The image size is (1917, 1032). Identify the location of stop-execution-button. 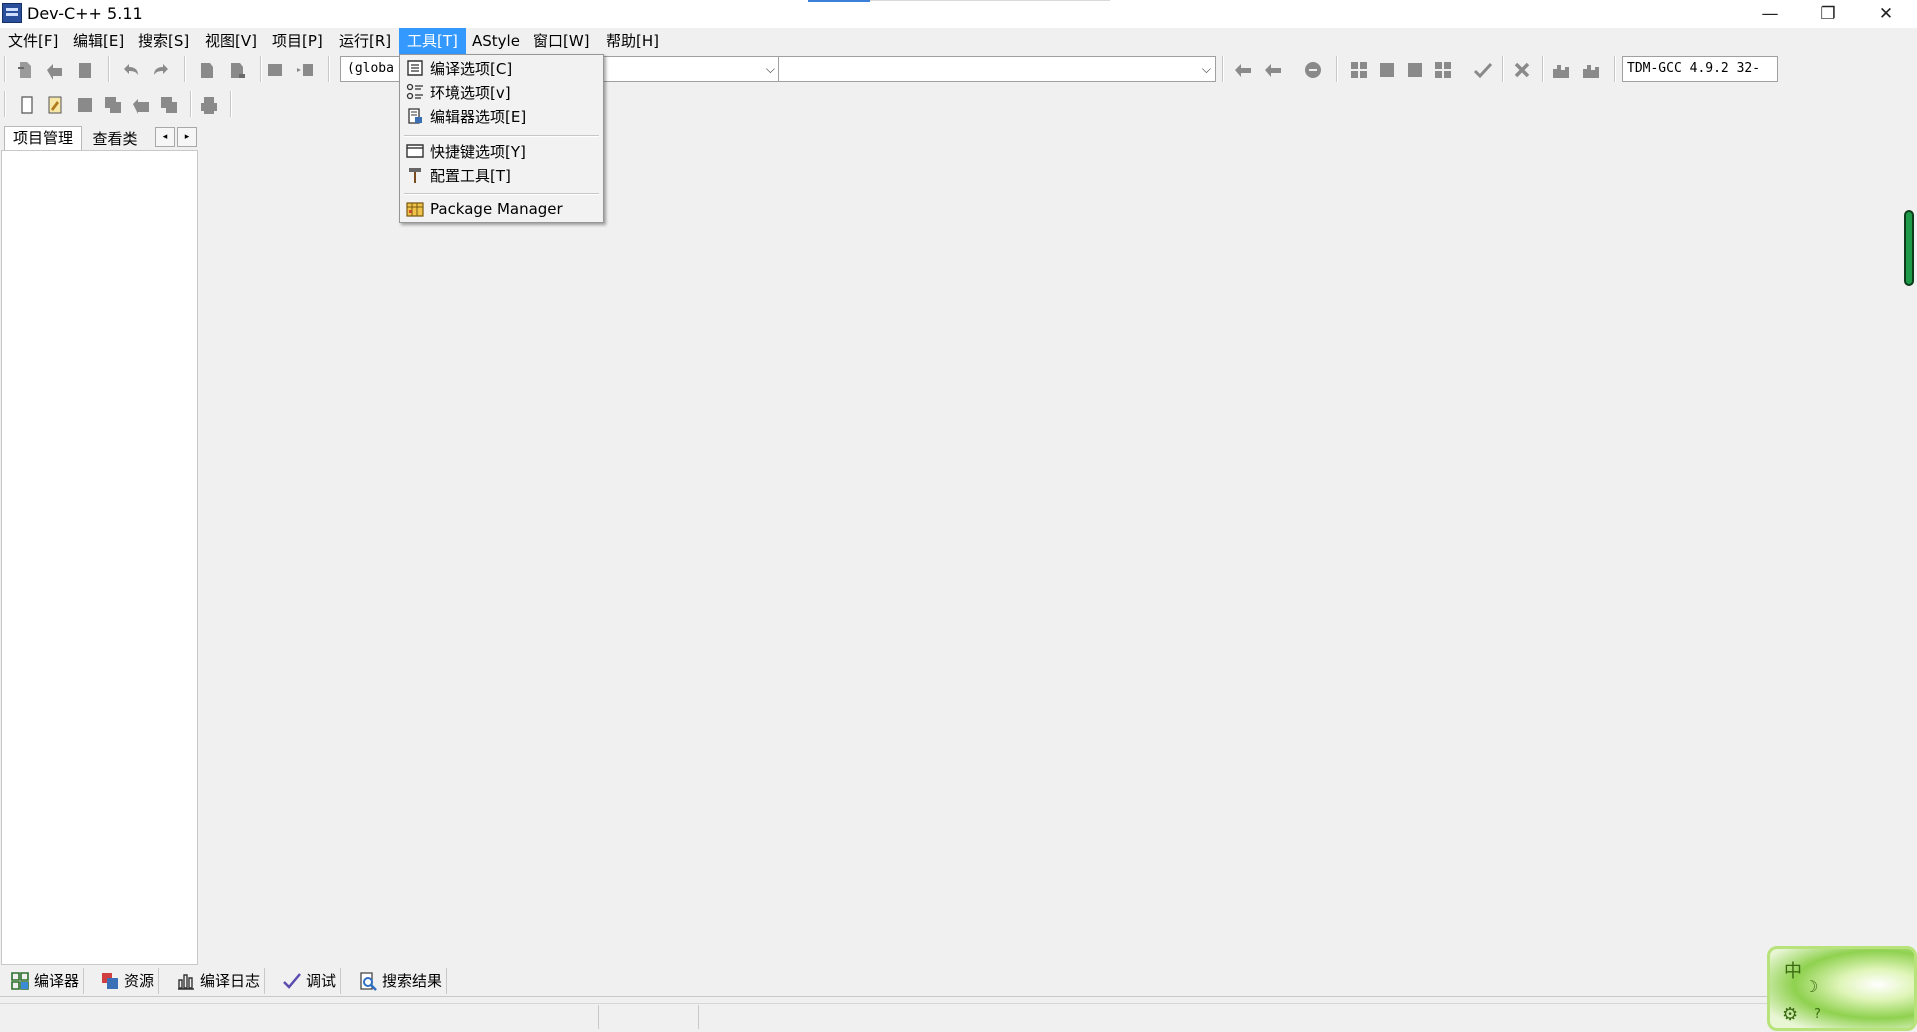
(1522, 70).